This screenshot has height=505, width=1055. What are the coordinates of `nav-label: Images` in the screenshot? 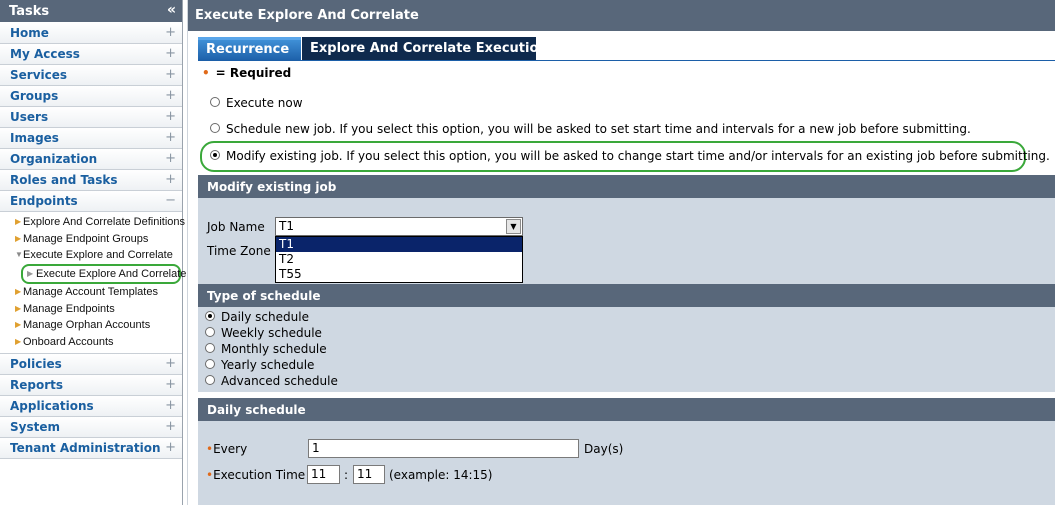 It's located at (34, 138).